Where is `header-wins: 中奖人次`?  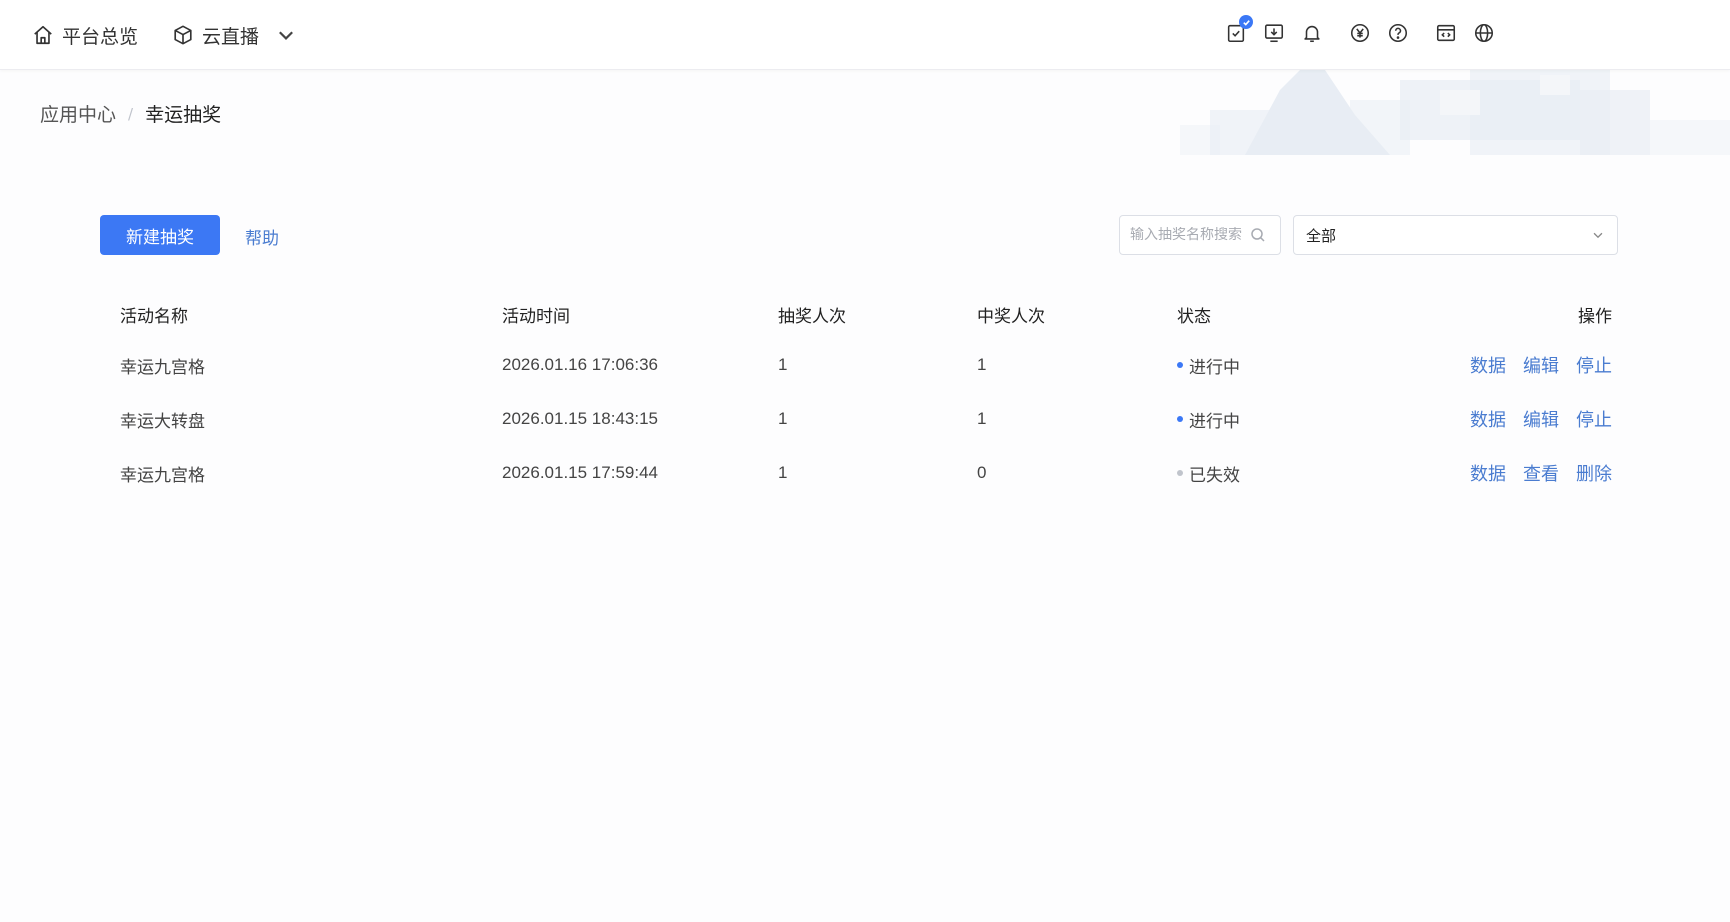
header-wins: 中奖人次 is located at coordinates (1011, 316).